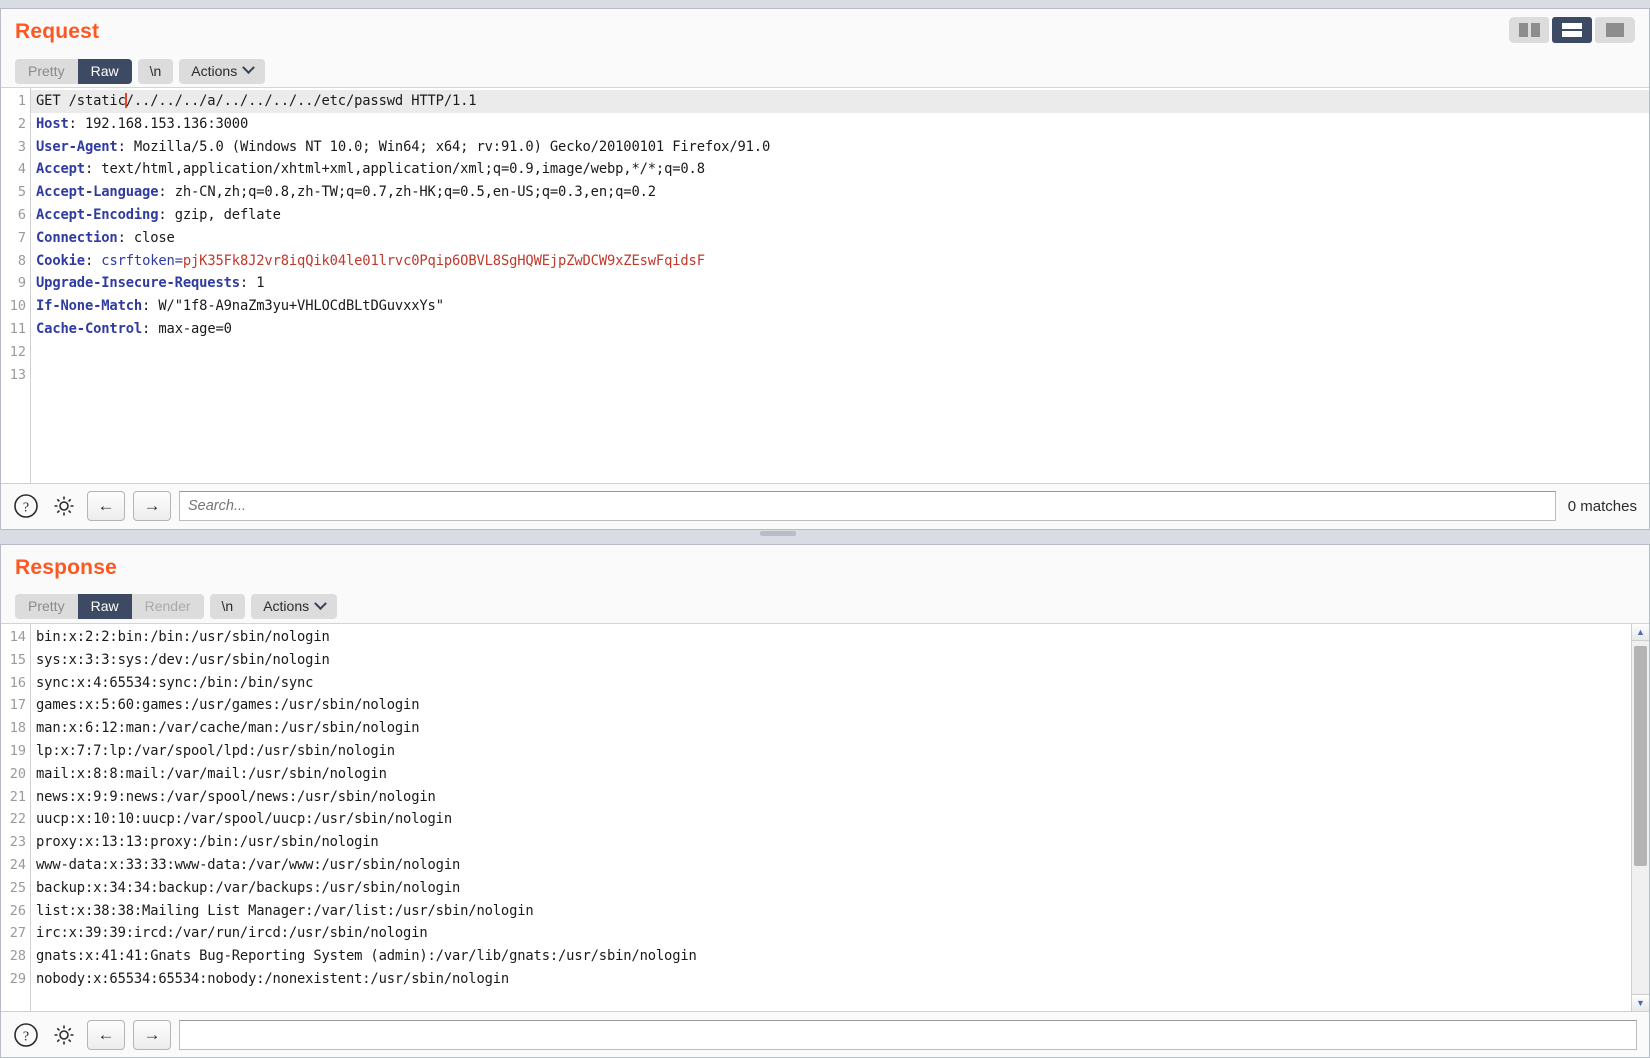  I want to click on layout-switcher, so click(1572, 30).